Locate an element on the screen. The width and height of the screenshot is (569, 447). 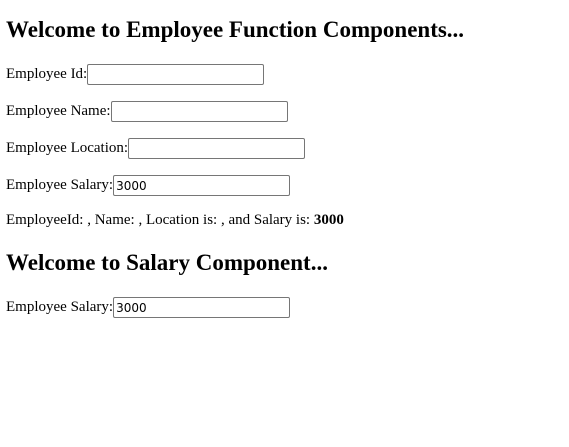
salary-component-input is located at coordinates (202, 307).